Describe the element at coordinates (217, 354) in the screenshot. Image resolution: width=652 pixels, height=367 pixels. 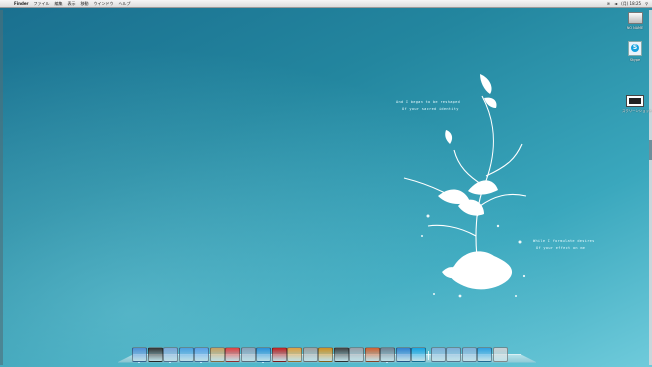
I see `address-book-icon` at that location.